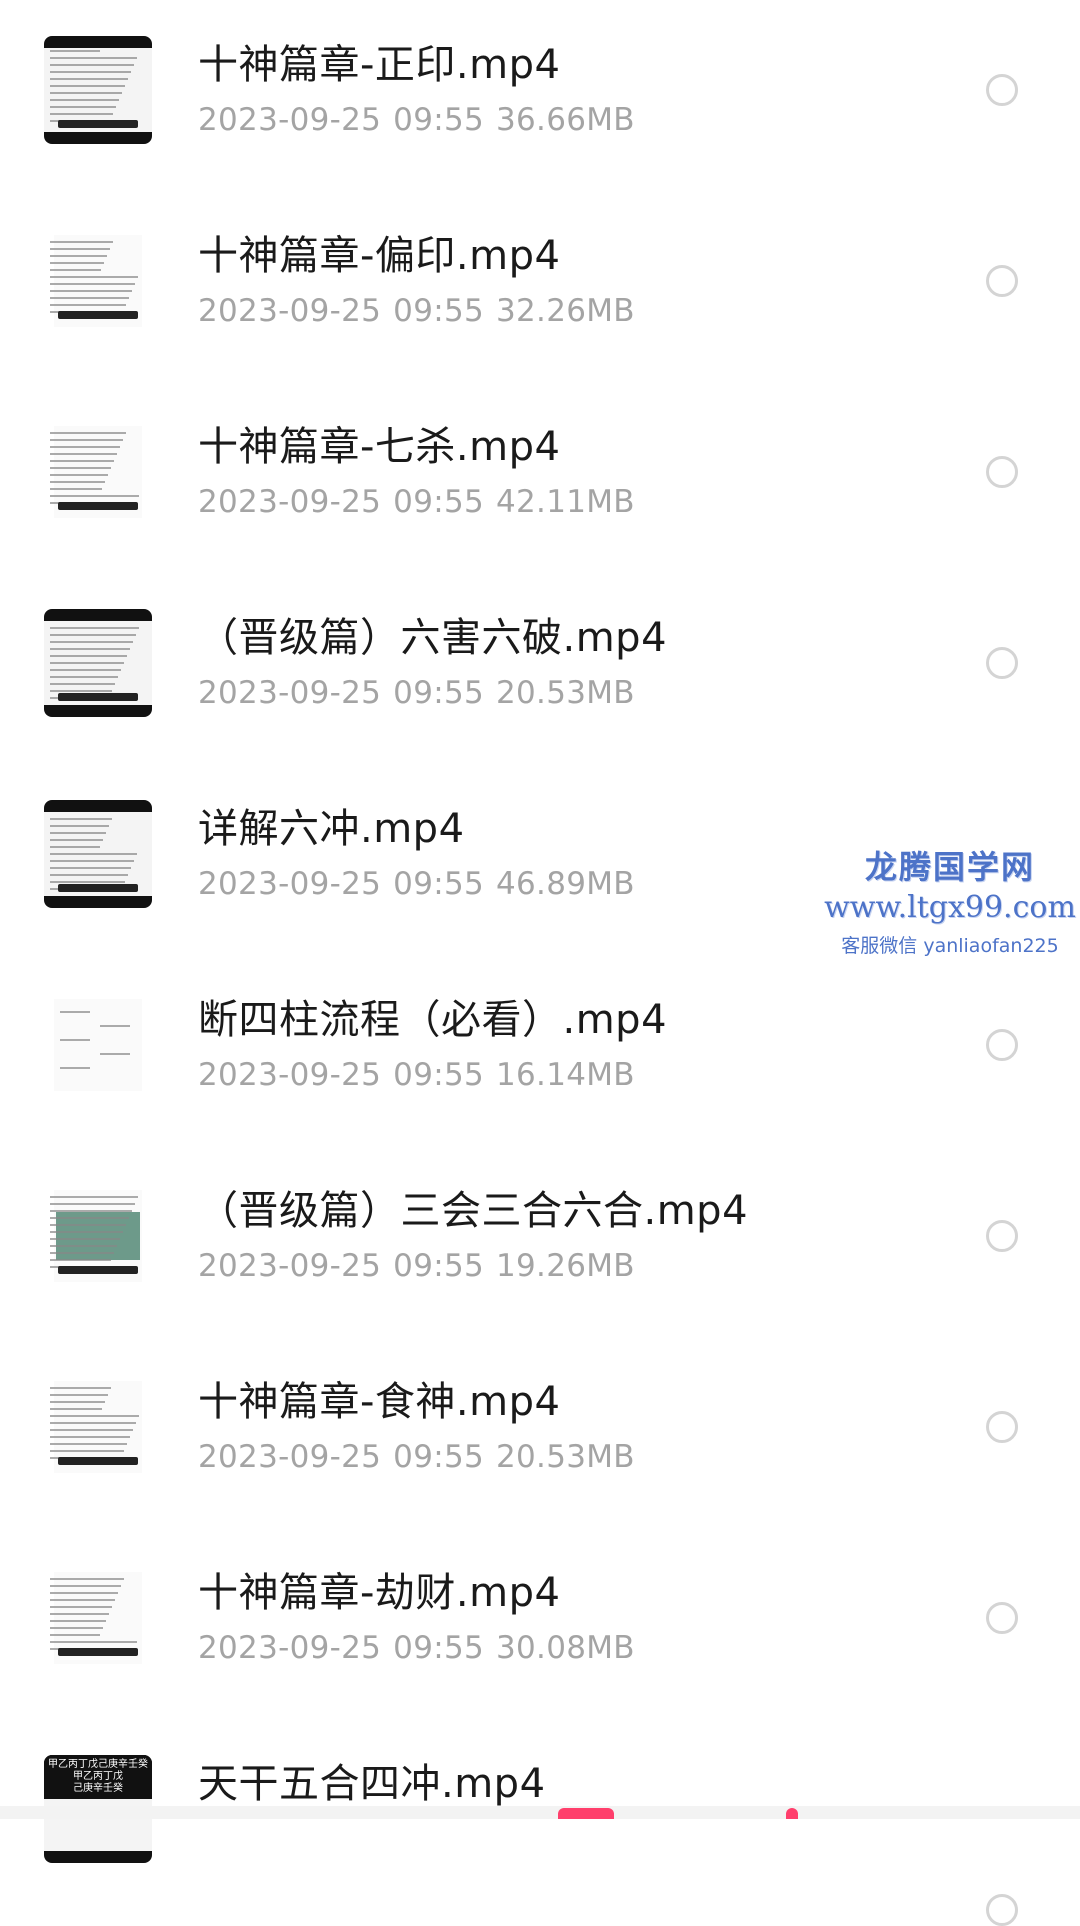  Describe the element at coordinates (540, 286) in the screenshot. I see `file-row: 十神篇章-偏印.mp4 2023-09-25 09:55 32.26MB` at that location.